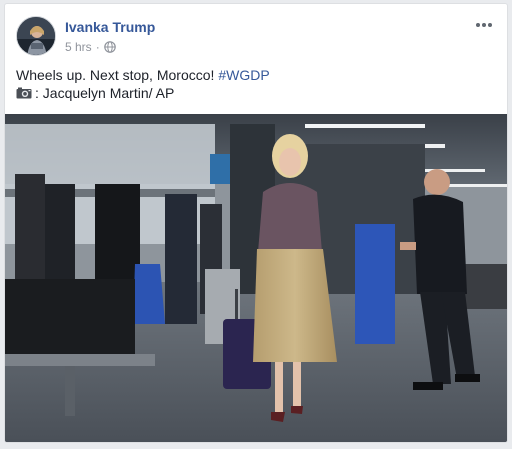 The image size is (512, 449). Describe the element at coordinates (256, 93) in the screenshot. I see `post-text-line2: : Jacquelyn Martin/ AP` at that location.